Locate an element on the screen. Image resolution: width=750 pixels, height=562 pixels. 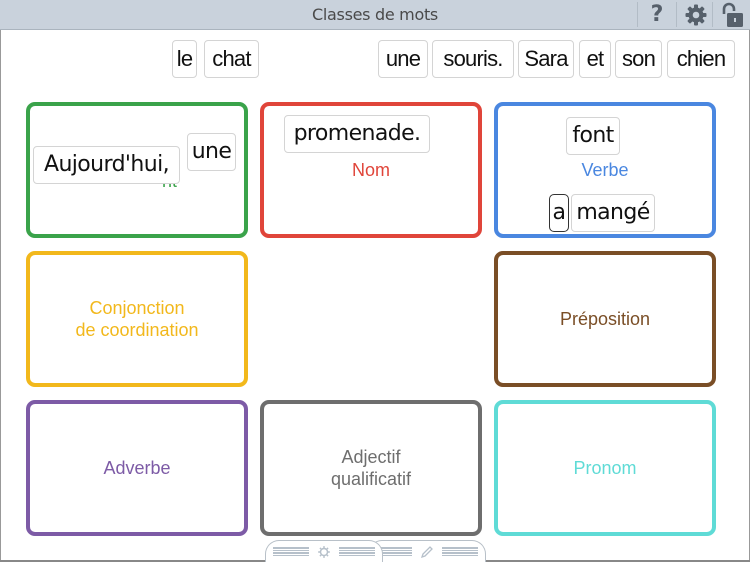
edit-tab is located at coordinates (427, 551).